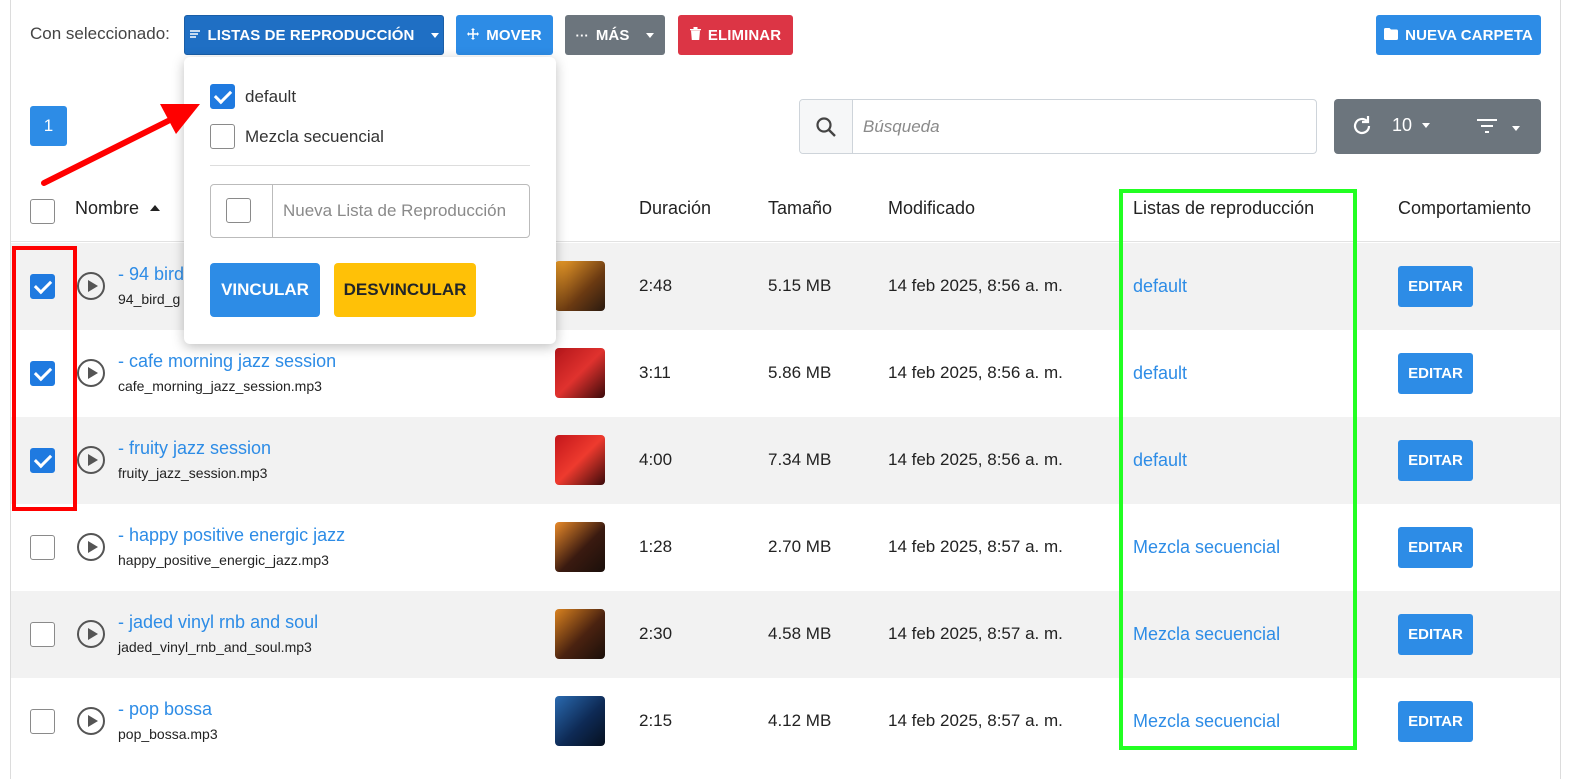 This screenshot has width=1584, height=779. I want to click on delete-button-label: ELIMINAR, so click(744, 35).